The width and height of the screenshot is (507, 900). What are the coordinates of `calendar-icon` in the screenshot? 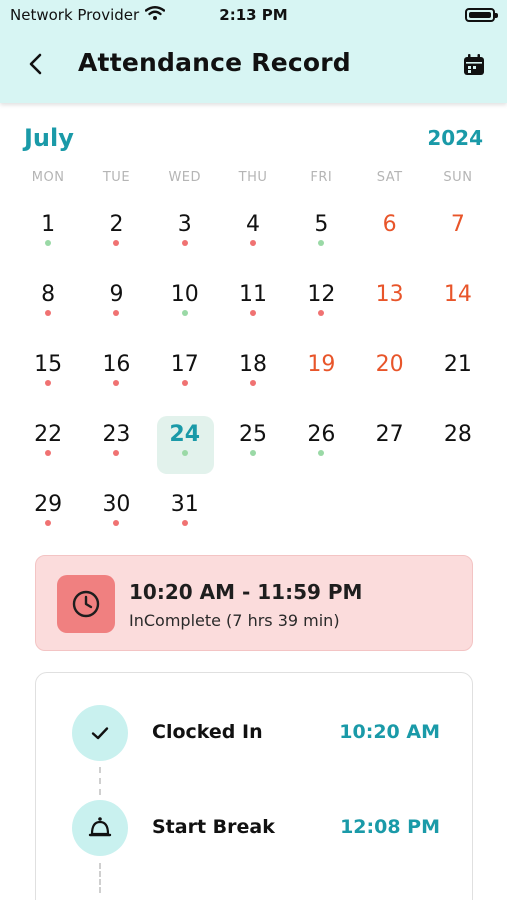 It's located at (474, 64).